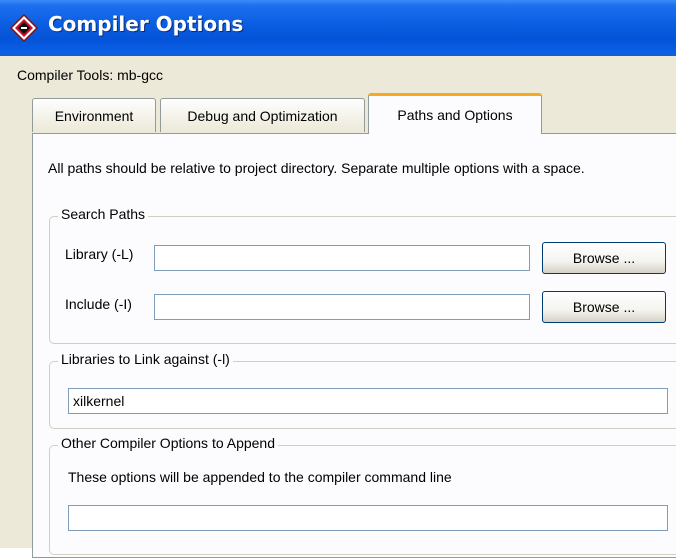  I want to click on library-path-label: Library (-L), so click(99, 254).